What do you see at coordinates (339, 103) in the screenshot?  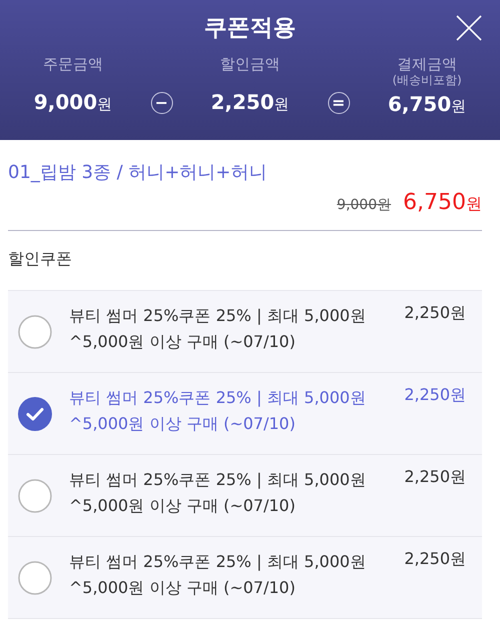 I see `operator-sign: =` at bounding box center [339, 103].